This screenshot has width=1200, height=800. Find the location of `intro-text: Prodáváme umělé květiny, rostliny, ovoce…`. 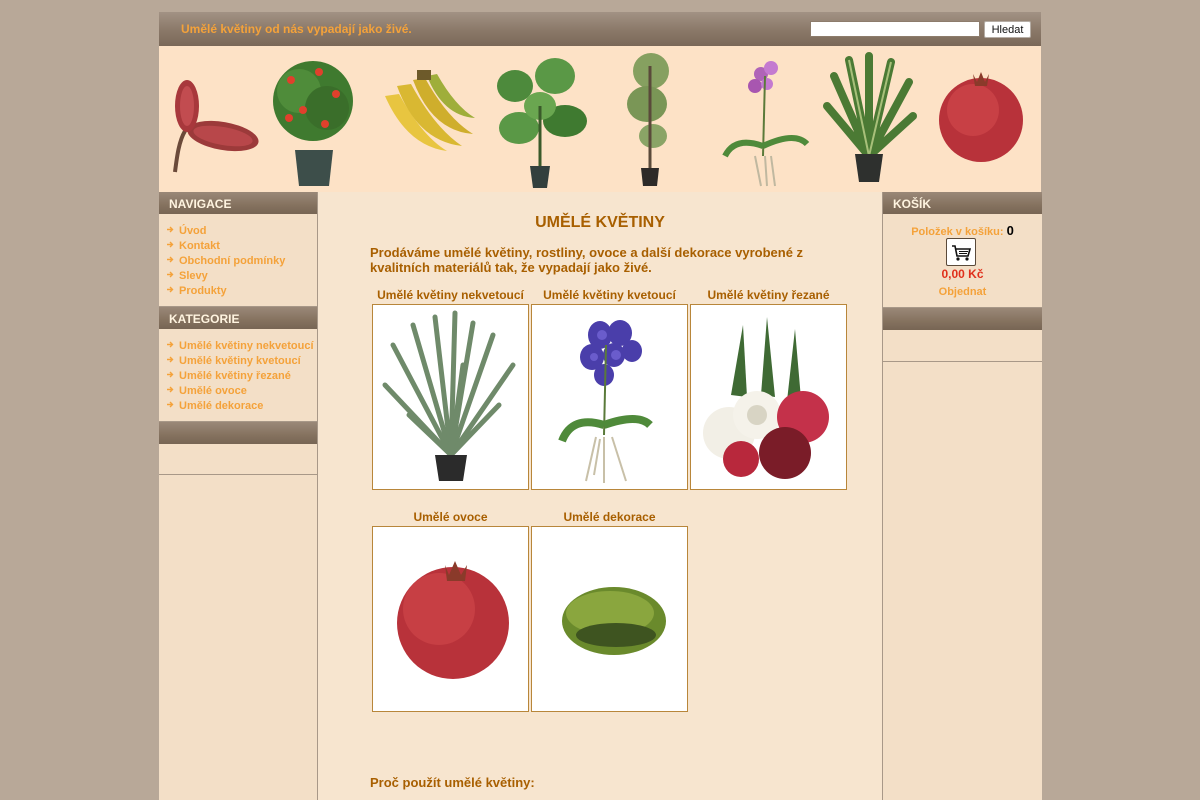

intro-text: Prodáváme umělé květiny, rostliny, ovoce… is located at coordinates (587, 260).